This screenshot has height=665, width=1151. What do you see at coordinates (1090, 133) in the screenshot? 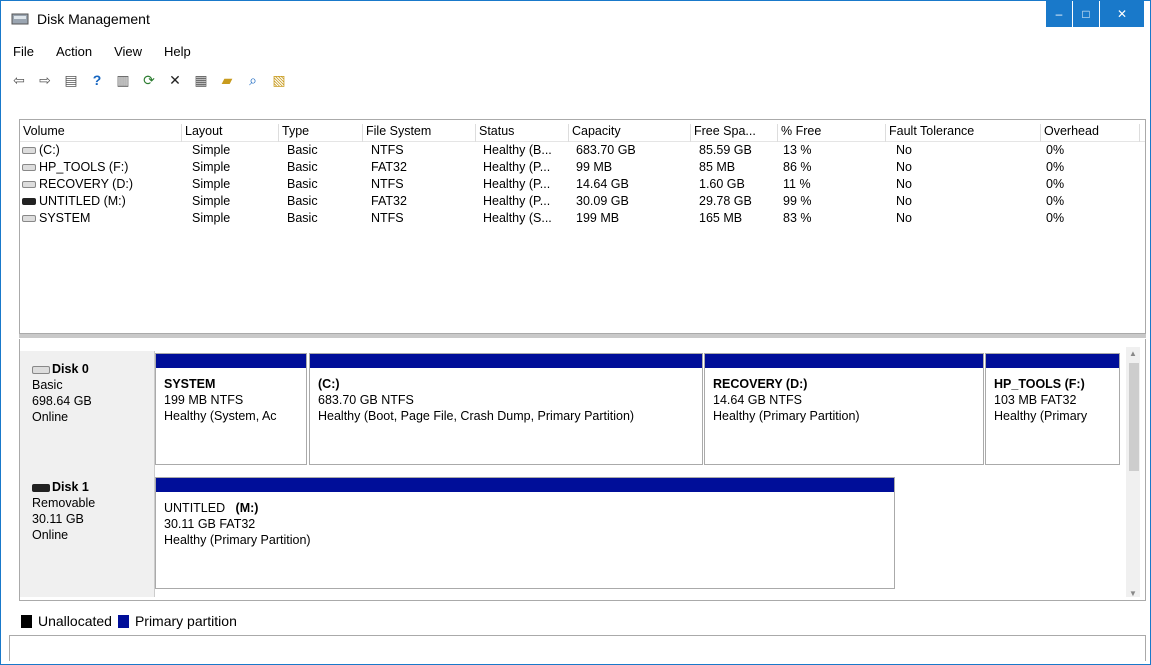
I see `col-overhead: Overhead` at bounding box center [1090, 133].